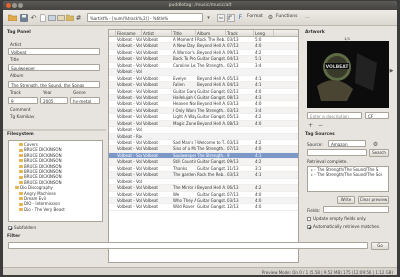  I want to click on album-cover: VOLBEAT, so click(348, 74).